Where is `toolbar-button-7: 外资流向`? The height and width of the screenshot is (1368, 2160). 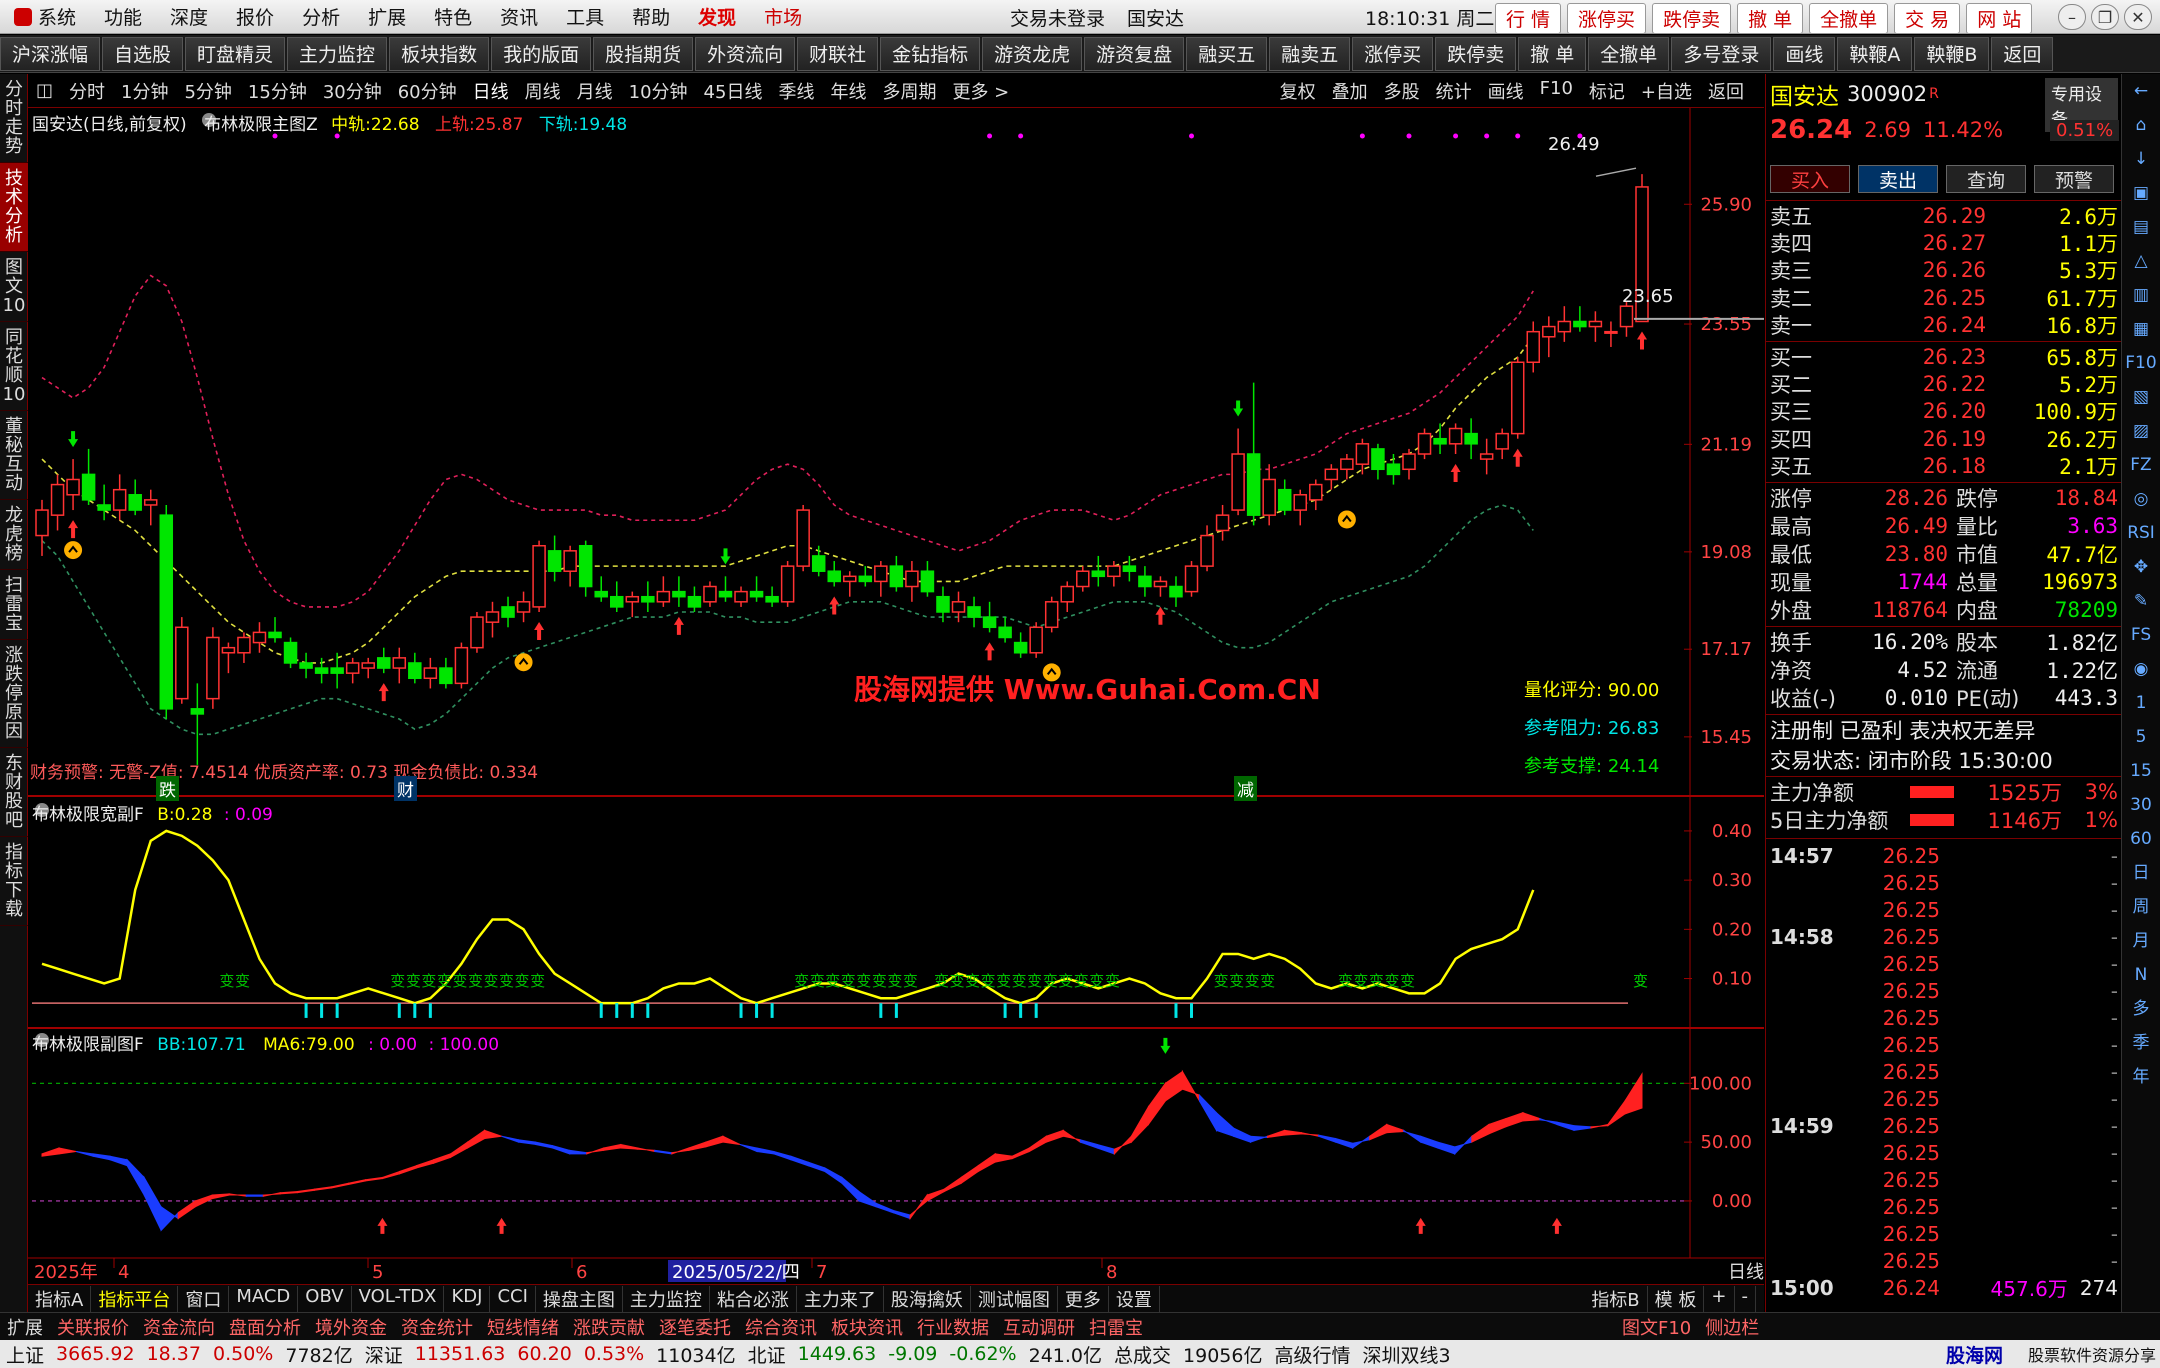
toolbar-button-7: 外资流向 is located at coordinates (745, 53).